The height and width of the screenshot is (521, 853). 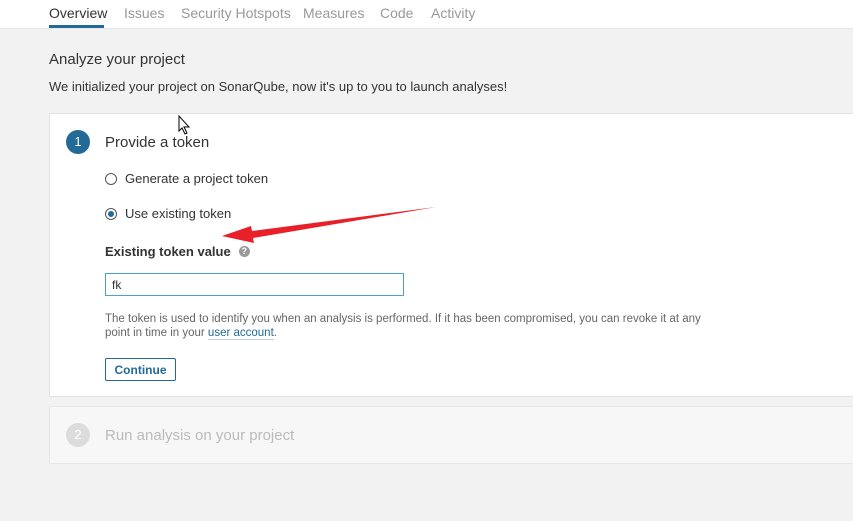 What do you see at coordinates (200, 435) in the screenshot?
I see `step-title: Run analysis on your project` at bounding box center [200, 435].